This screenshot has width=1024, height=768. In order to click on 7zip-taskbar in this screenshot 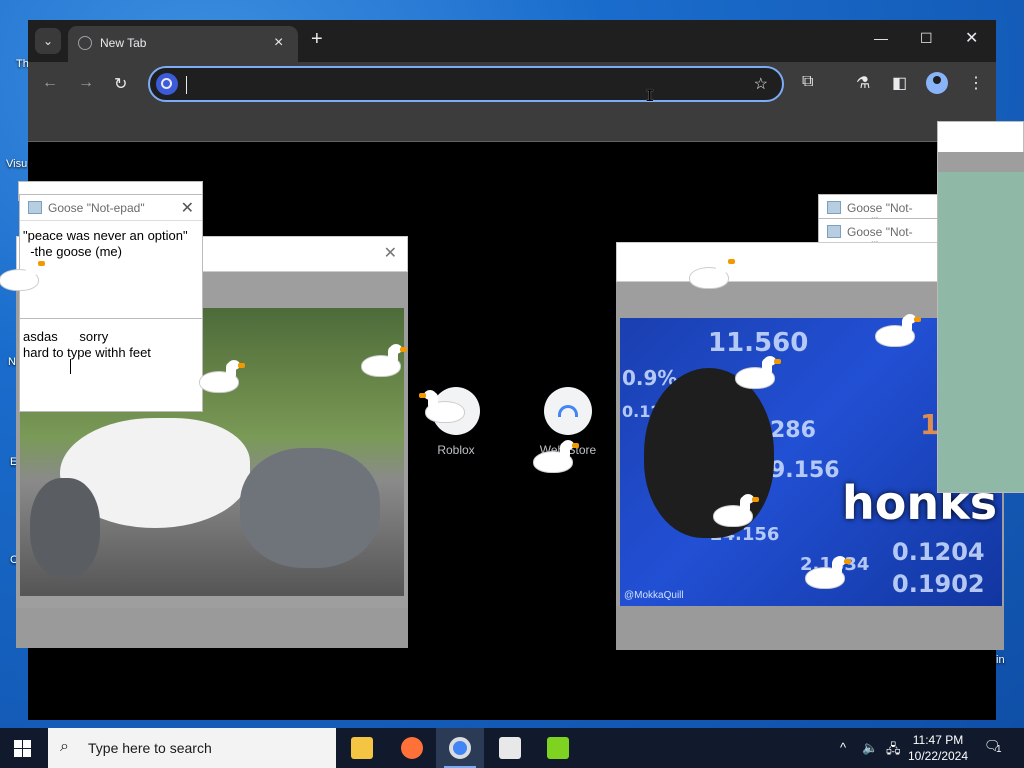, I will do `click(510, 748)`.